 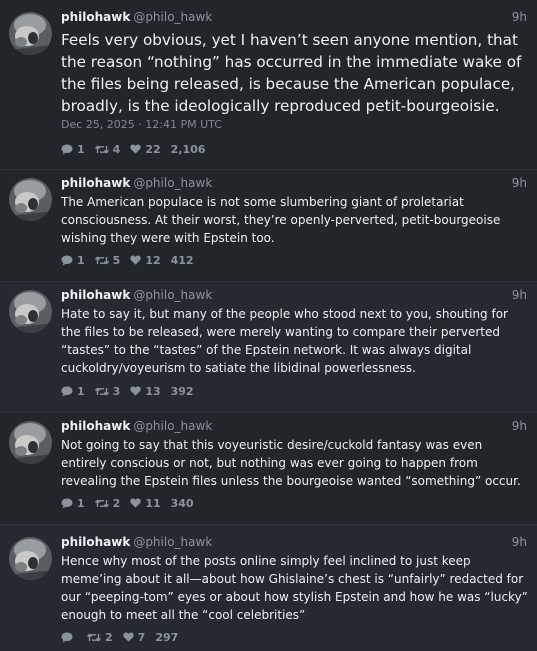 I want to click on view-count: 412, so click(x=182, y=260).